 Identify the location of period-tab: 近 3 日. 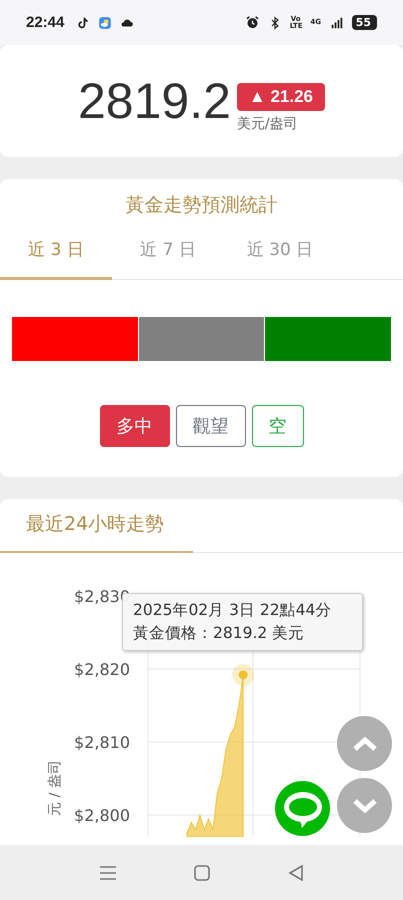
(56, 254).